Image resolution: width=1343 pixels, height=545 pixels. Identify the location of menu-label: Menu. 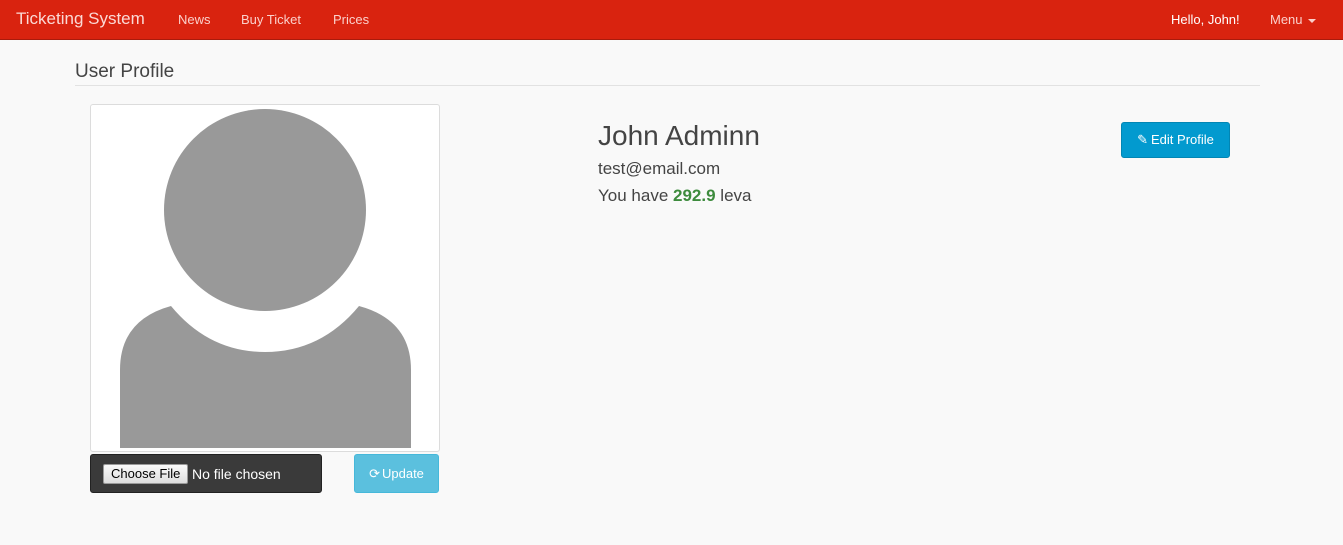
(1286, 19).